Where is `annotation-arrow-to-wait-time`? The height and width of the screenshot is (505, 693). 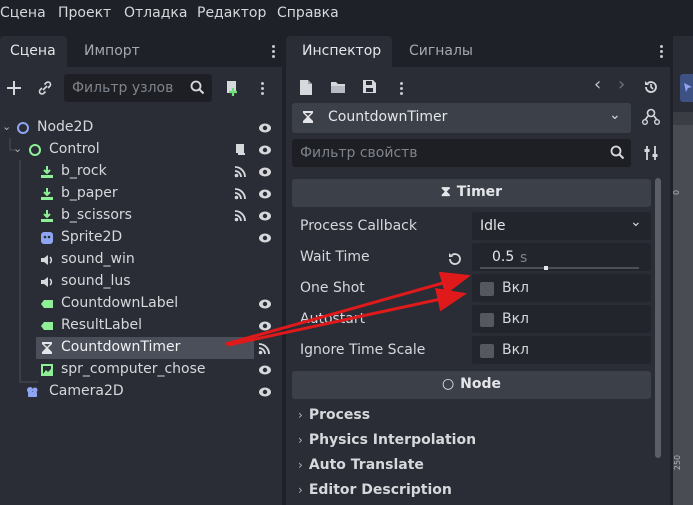
annotation-arrow-to-wait-time is located at coordinates (348, 308).